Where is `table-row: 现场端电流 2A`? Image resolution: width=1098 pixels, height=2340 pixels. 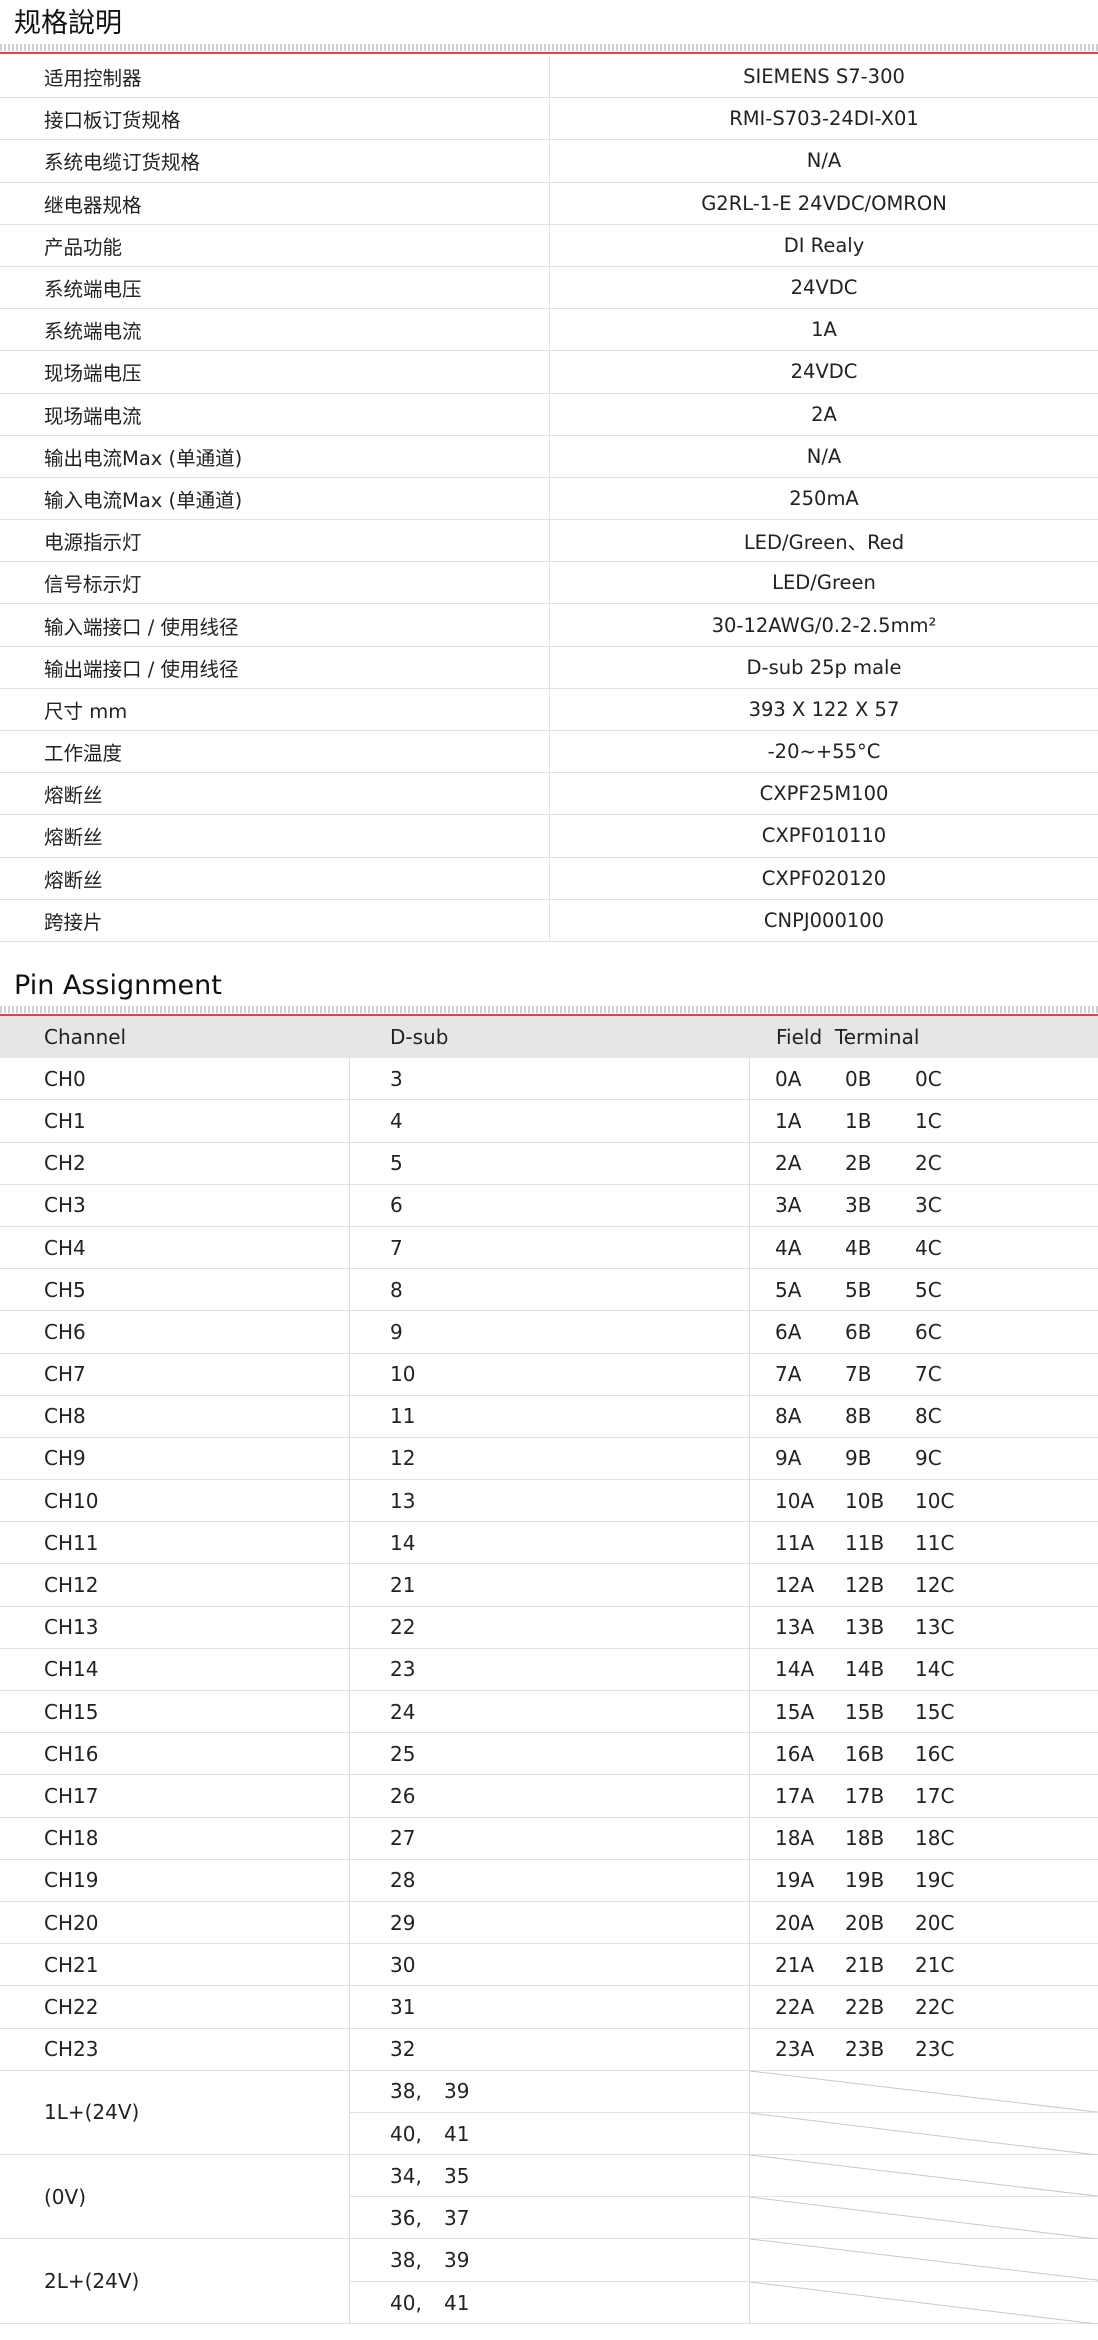 table-row: 现场端电流 2A is located at coordinates (549, 414).